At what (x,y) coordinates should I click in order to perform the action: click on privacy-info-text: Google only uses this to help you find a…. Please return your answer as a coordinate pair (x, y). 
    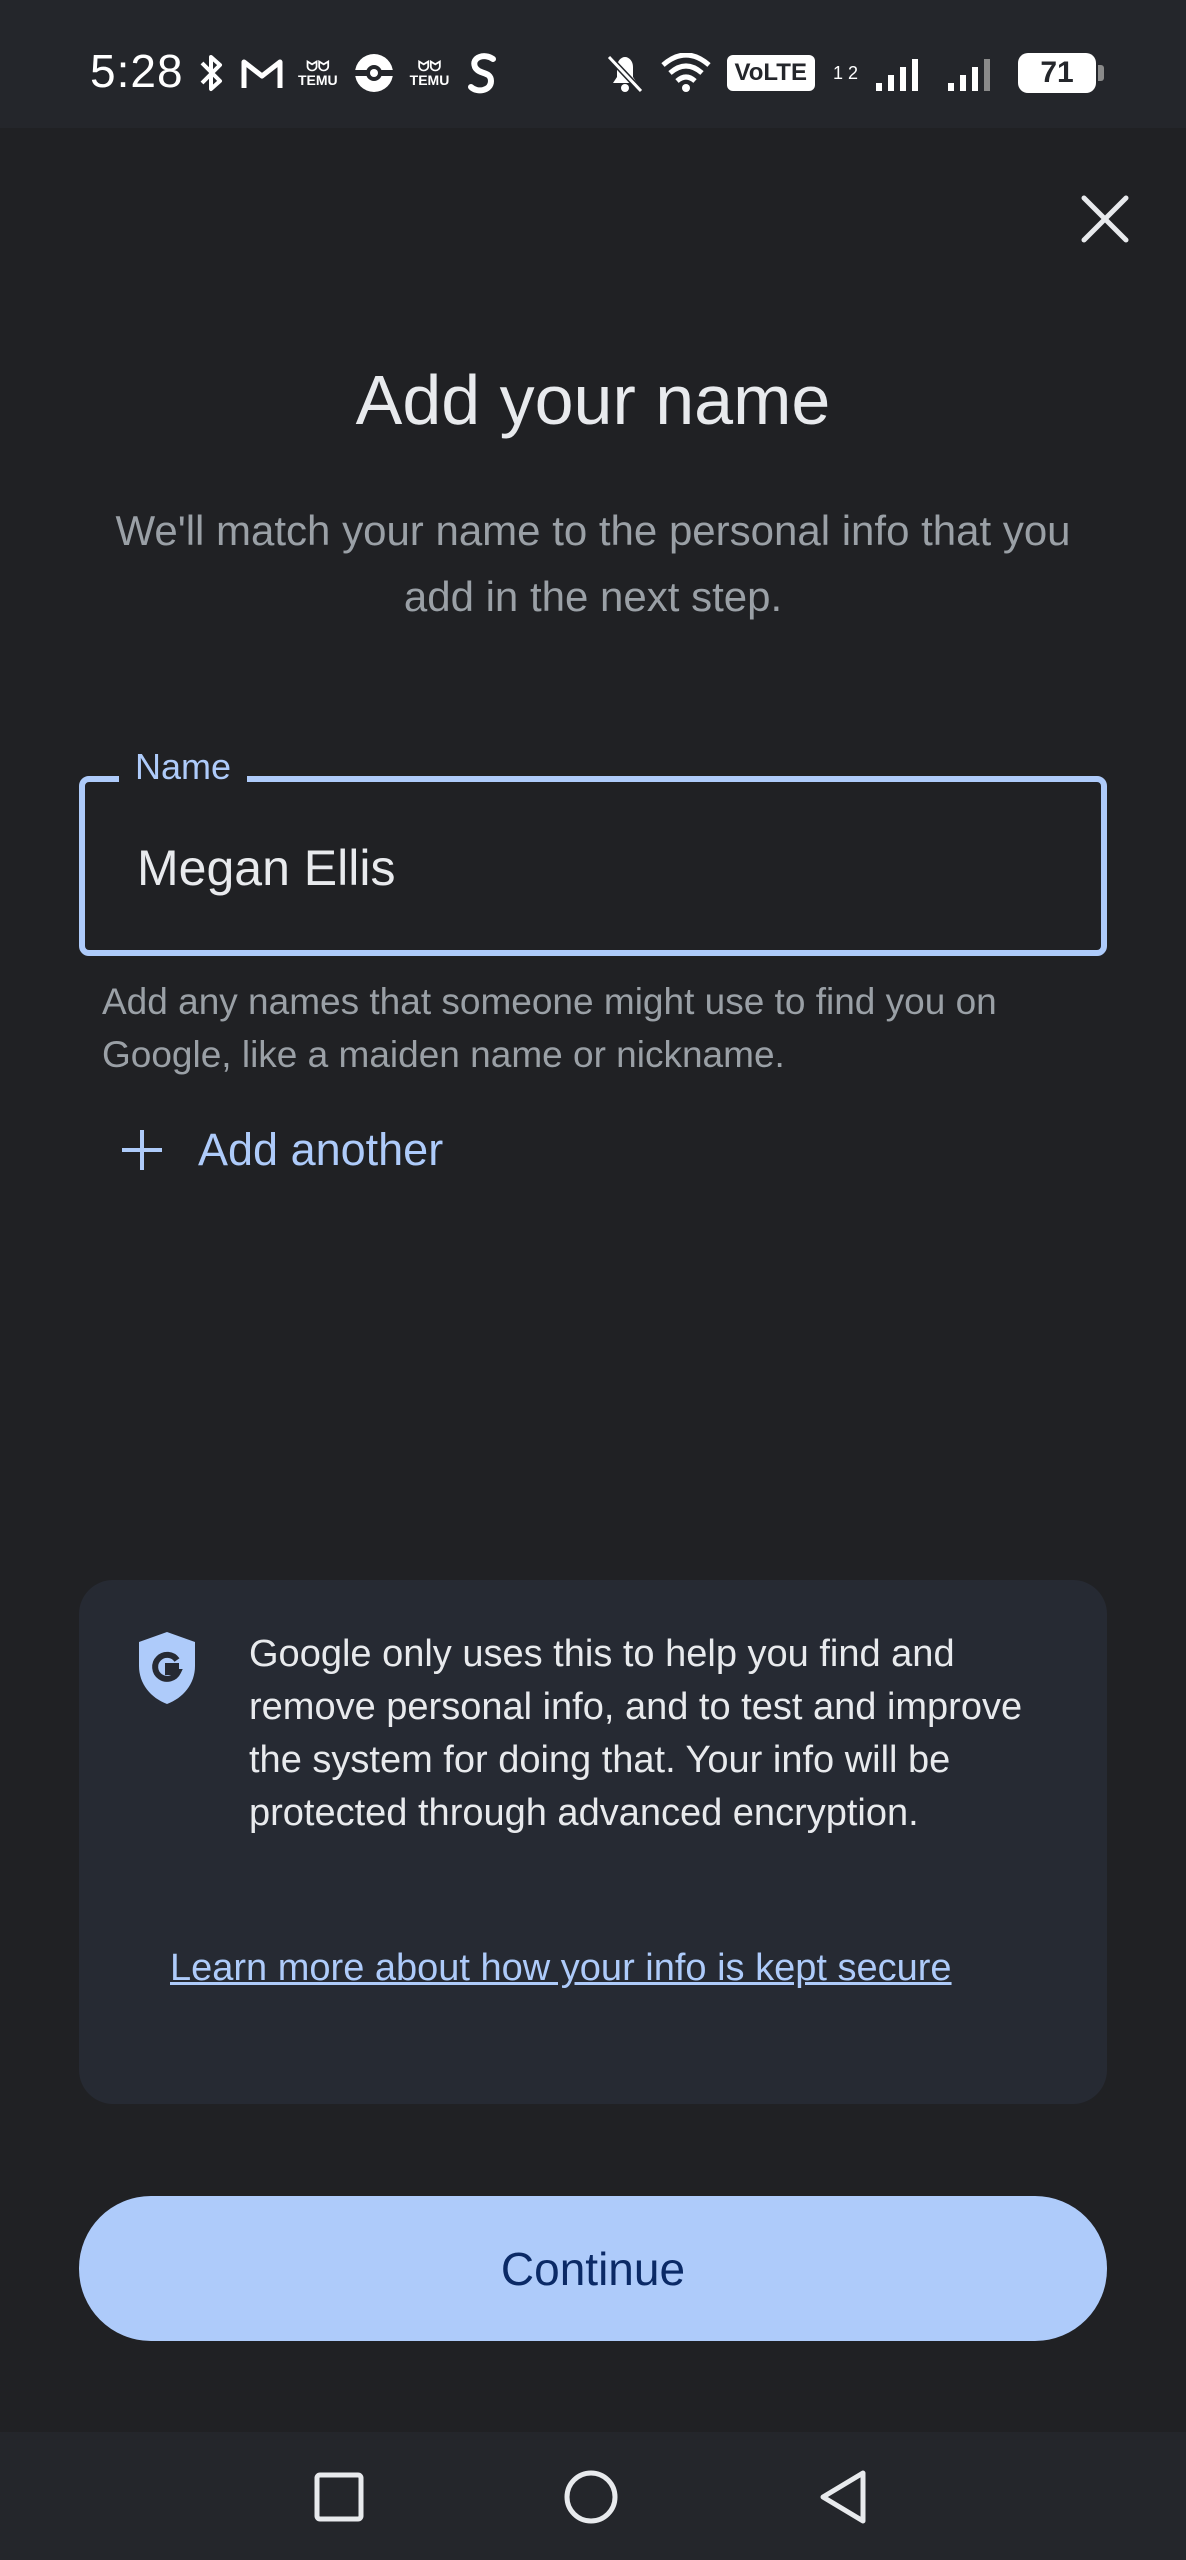
    Looking at the image, I should click on (636, 1733).